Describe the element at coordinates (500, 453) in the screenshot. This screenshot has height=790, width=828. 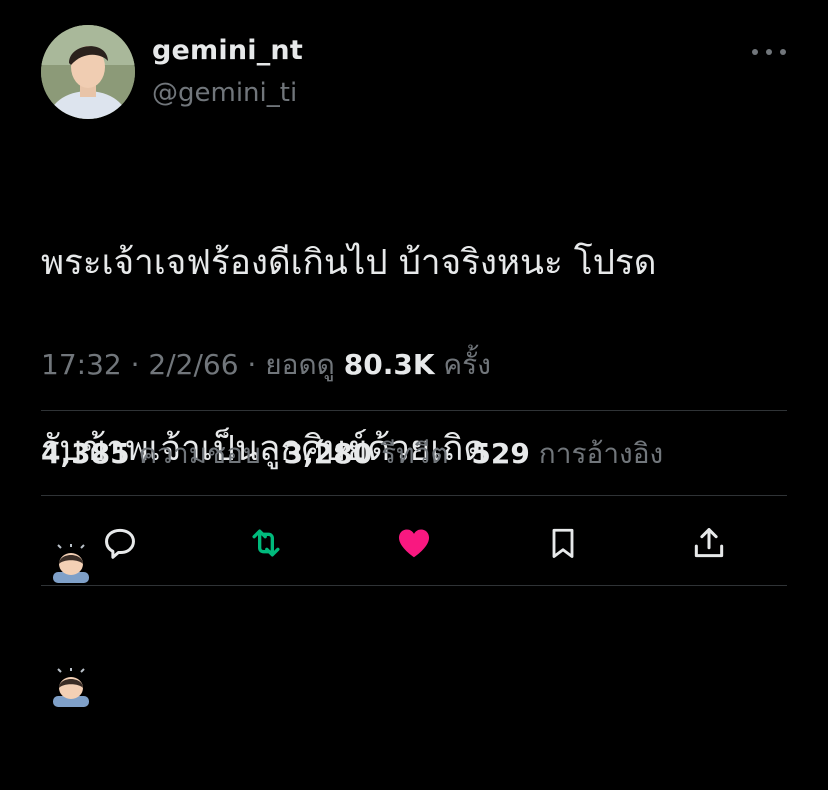
I see `quotes-count: 529` at that location.